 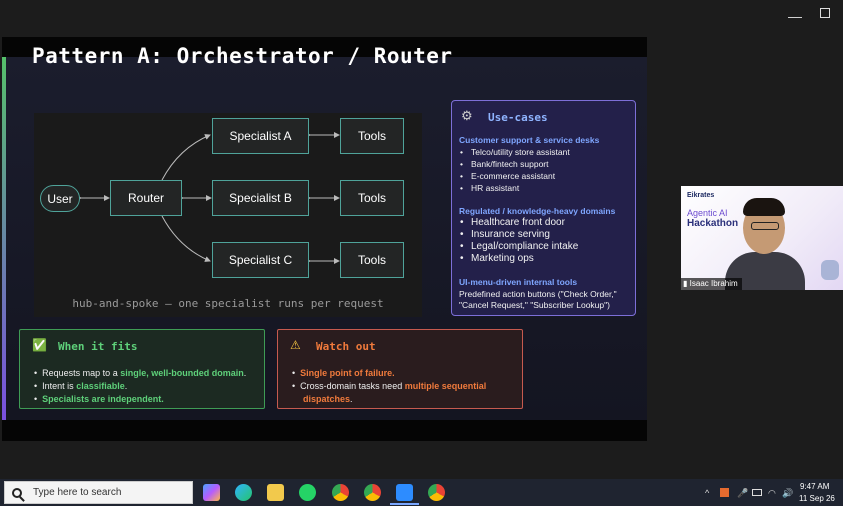 What do you see at coordinates (346, 346) in the screenshot?
I see `watch-out-title: Watch out` at bounding box center [346, 346].